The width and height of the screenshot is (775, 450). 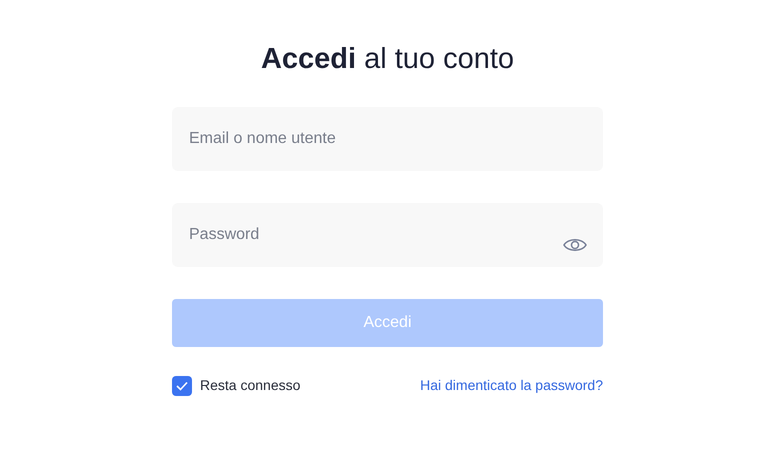 I want to click on check-icon, so click(x=182, y=385).